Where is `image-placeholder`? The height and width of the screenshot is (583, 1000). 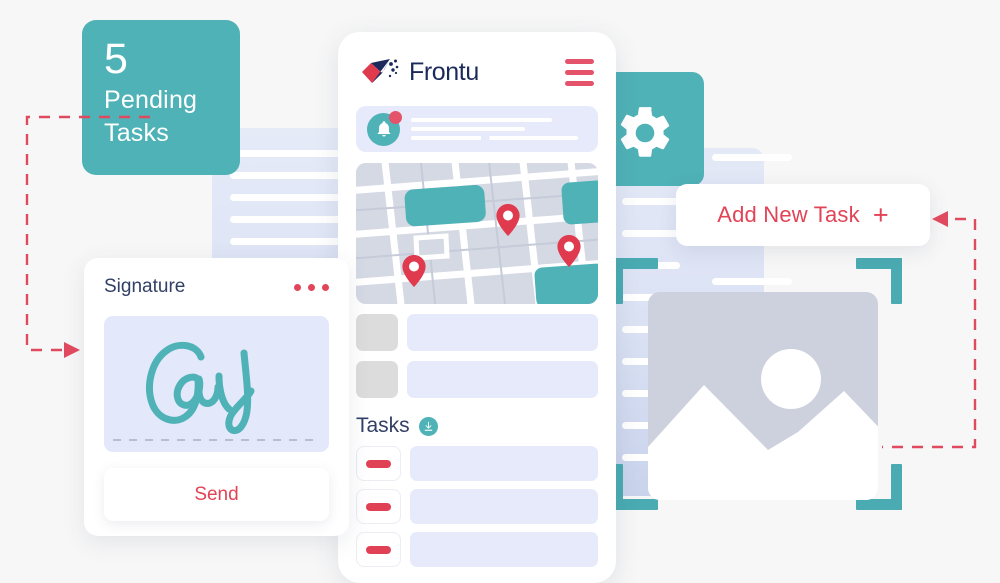
image-placeholder is located at coordinates (763, 396).